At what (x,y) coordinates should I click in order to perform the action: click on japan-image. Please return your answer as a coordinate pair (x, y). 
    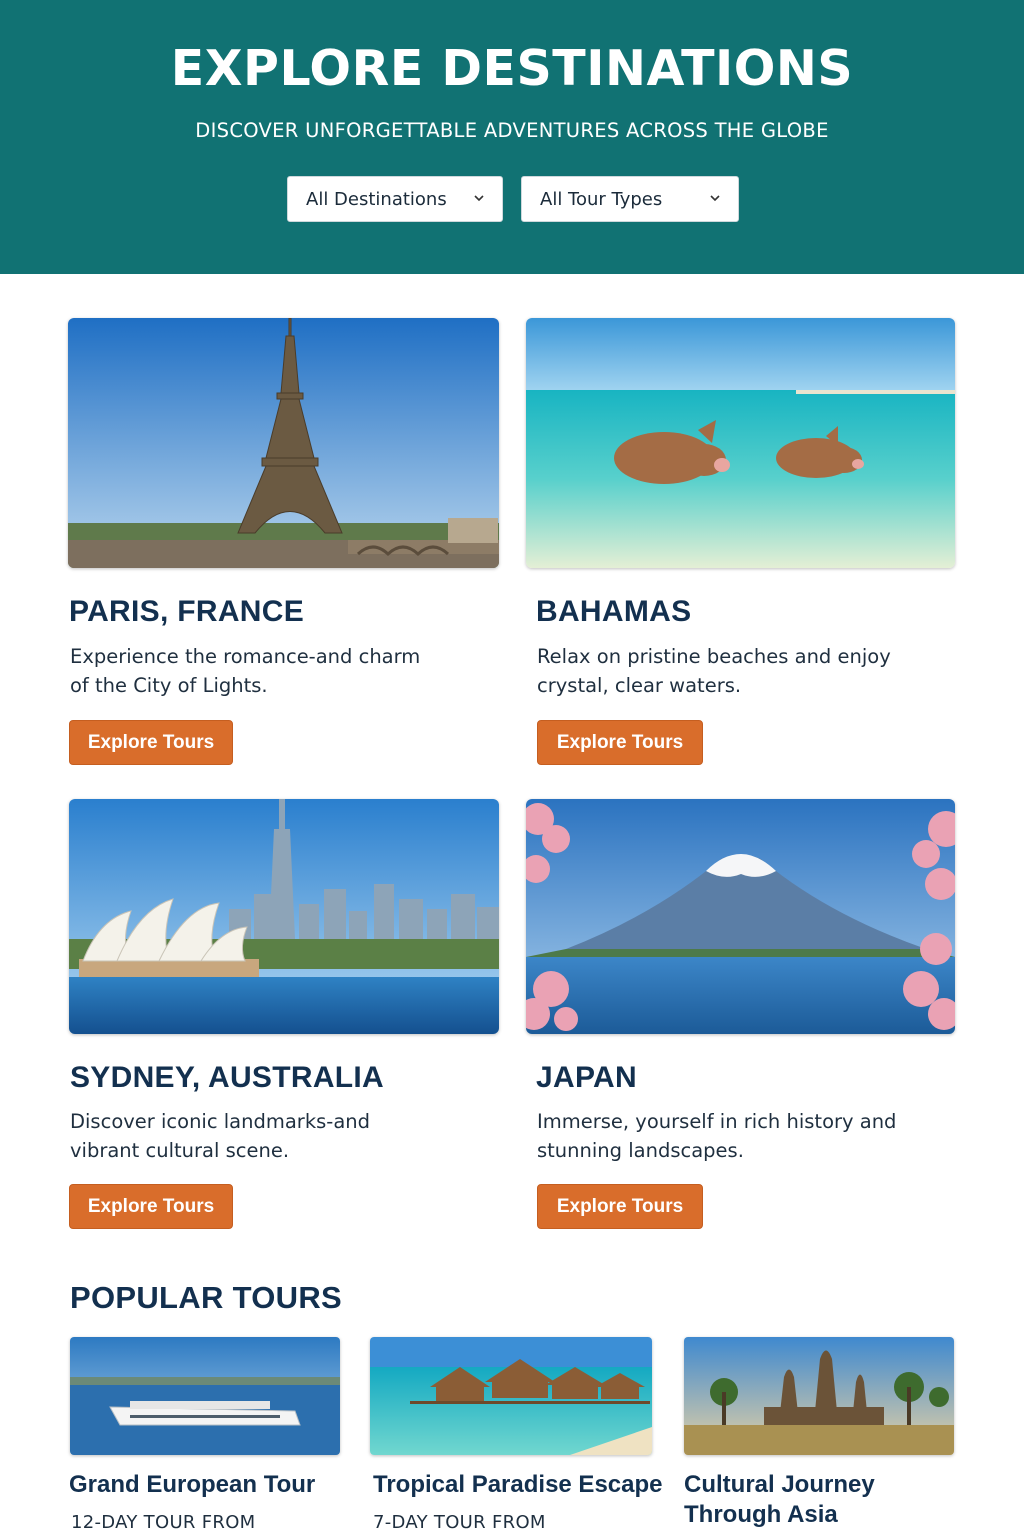
    Looking at the image, I should click on (740, 916).